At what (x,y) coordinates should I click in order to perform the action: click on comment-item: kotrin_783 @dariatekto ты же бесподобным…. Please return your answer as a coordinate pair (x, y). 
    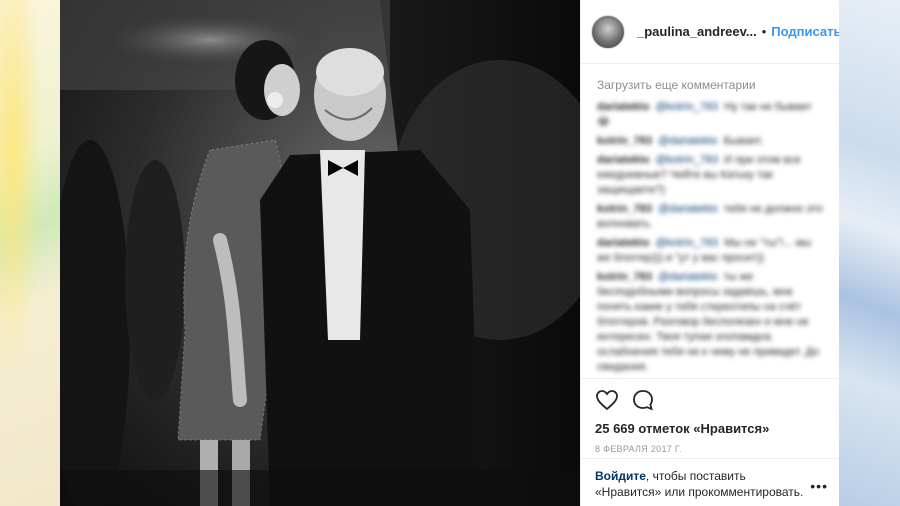
    Looking at the image, I should click on (710, 322).